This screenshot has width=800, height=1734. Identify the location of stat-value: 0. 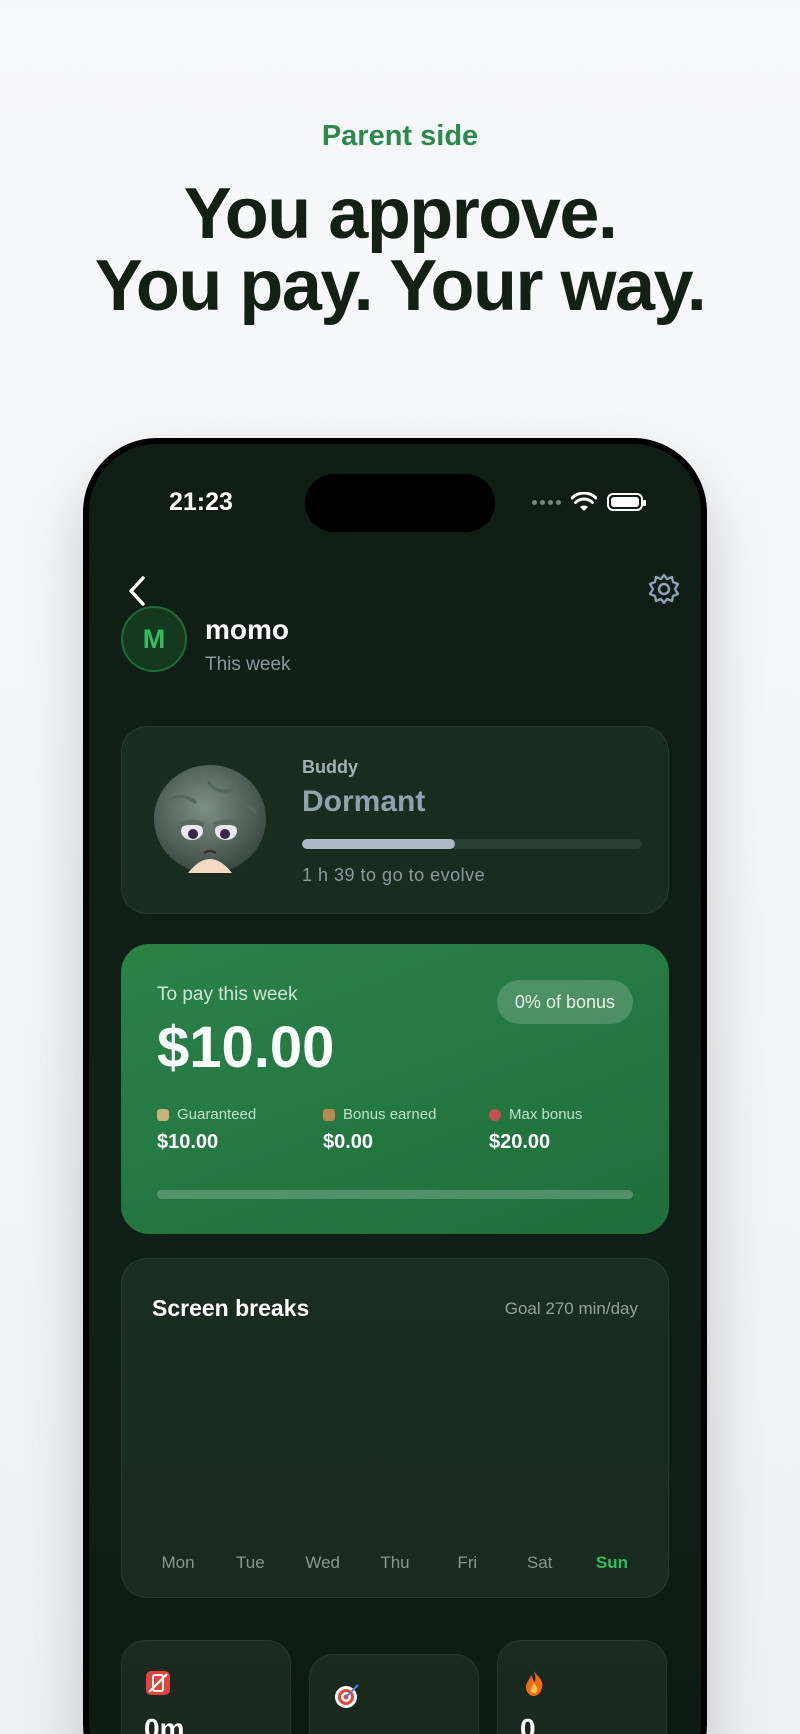
(528, 1723).